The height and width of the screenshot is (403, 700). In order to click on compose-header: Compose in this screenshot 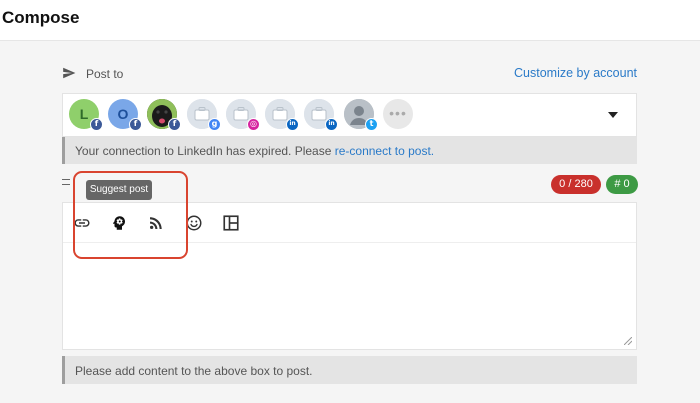, I will do `click(350, 20)`.